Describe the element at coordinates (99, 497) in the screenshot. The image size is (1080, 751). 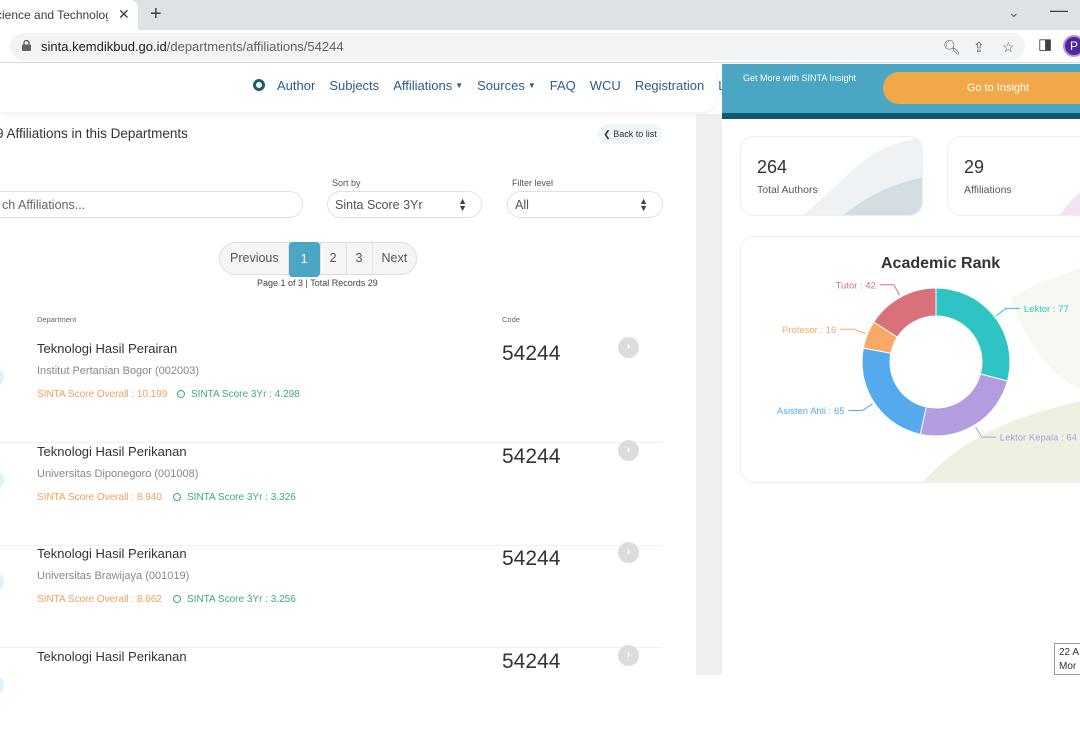
I see `score-overall: SINTA Score Overall : 8.940` at that location.